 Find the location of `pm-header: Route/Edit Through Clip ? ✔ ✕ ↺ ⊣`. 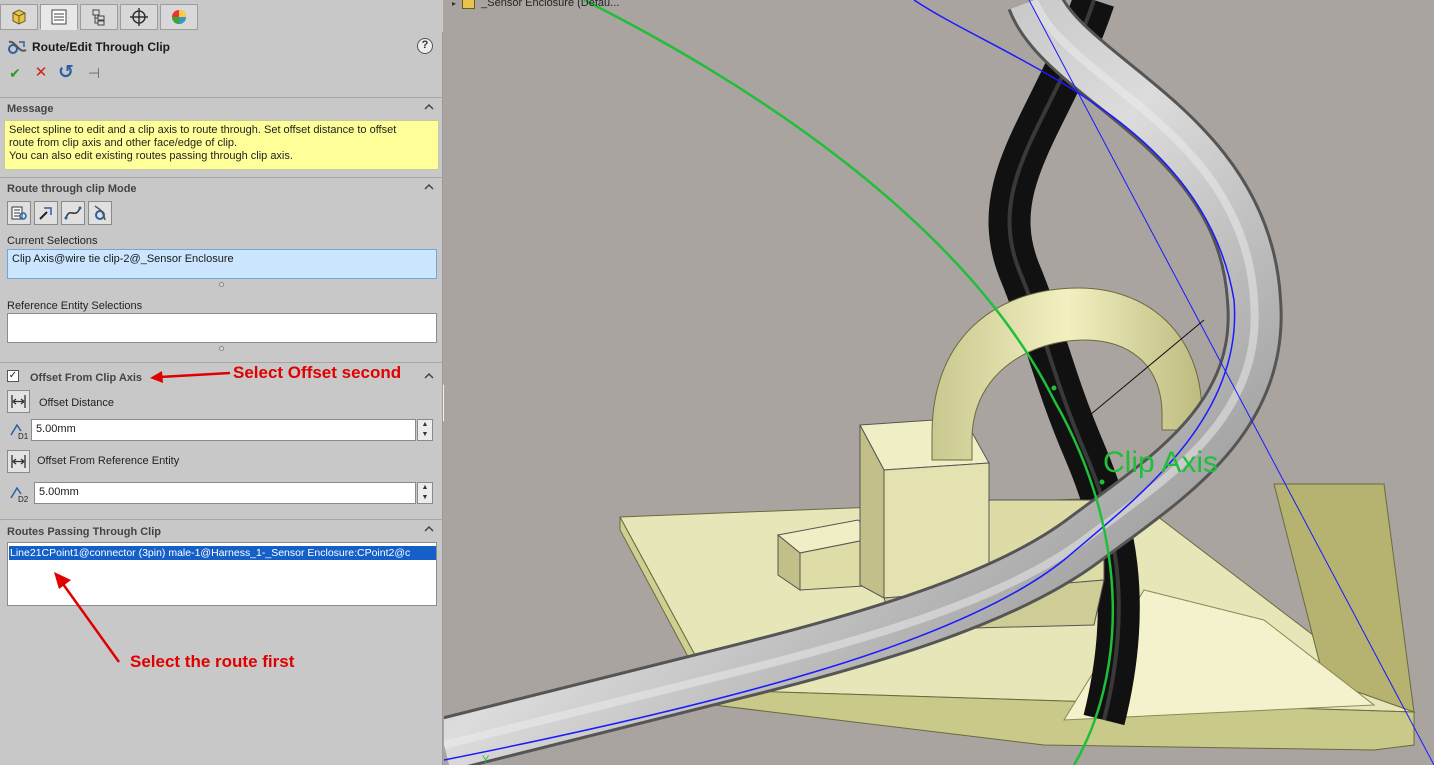

pm-header: Route/Edit Through Clip ? ✔ ✕ ↺ ⊣ is located at coordinates (221, 61).